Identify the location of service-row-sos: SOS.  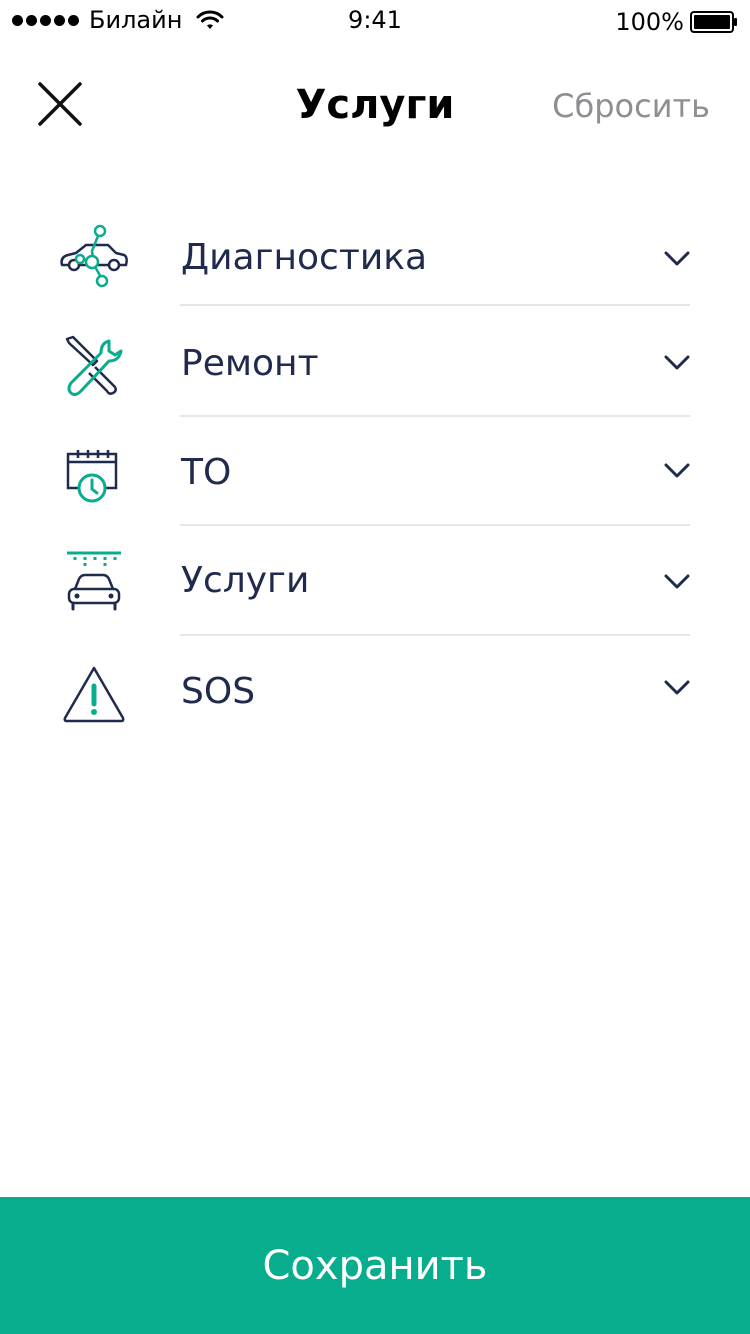
(375, 693).